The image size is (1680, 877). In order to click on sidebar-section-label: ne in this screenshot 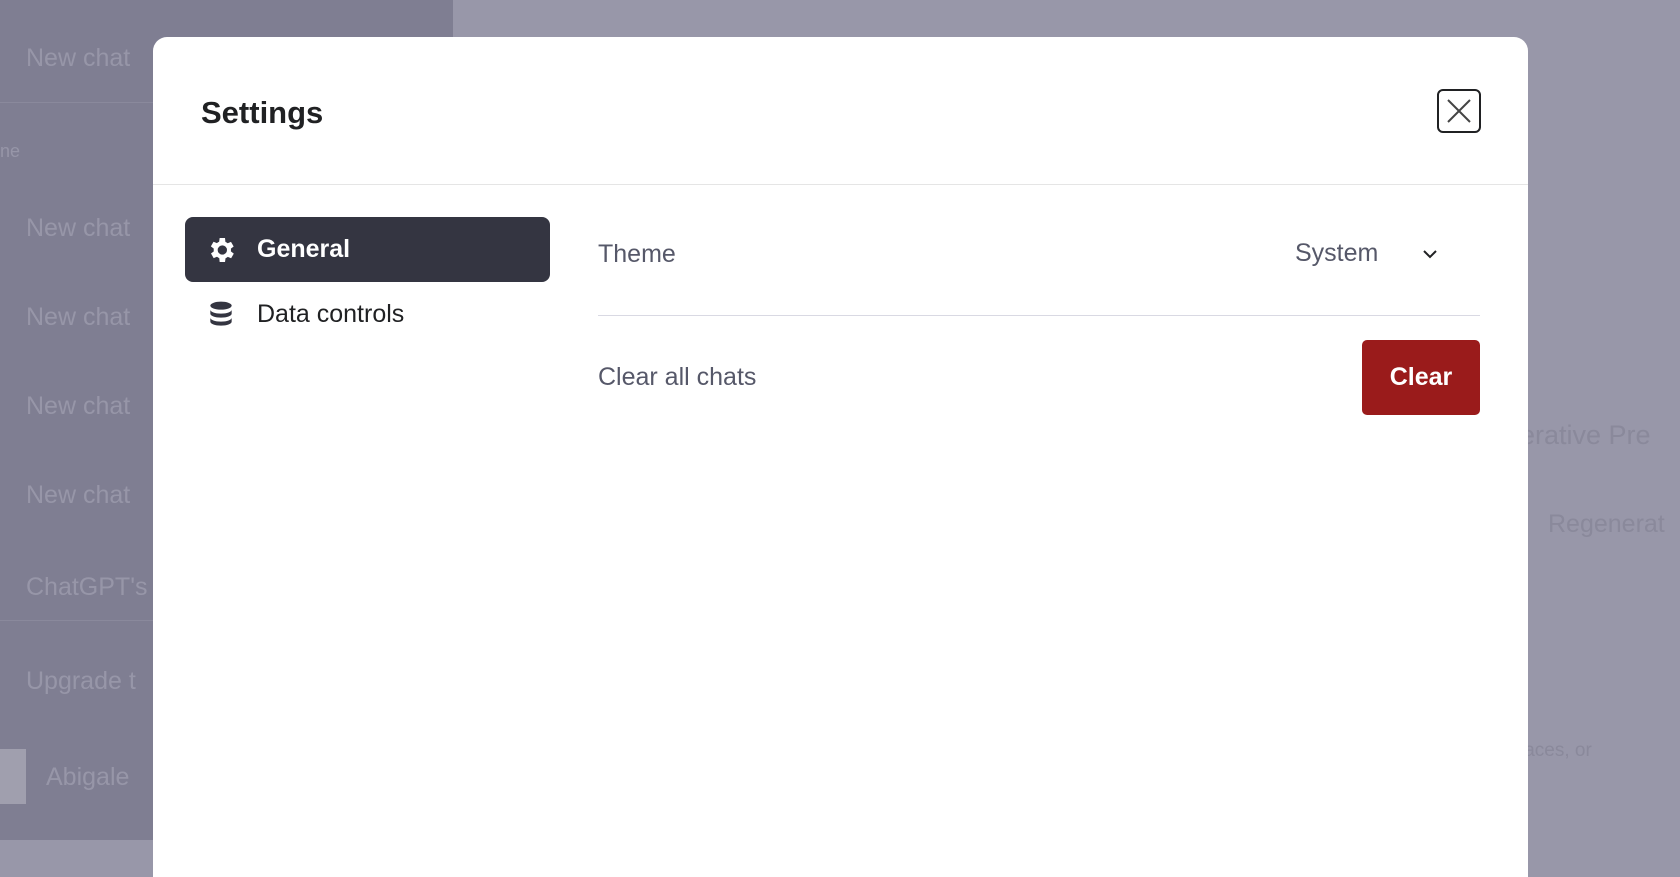, I will do `click(10, 151)`.